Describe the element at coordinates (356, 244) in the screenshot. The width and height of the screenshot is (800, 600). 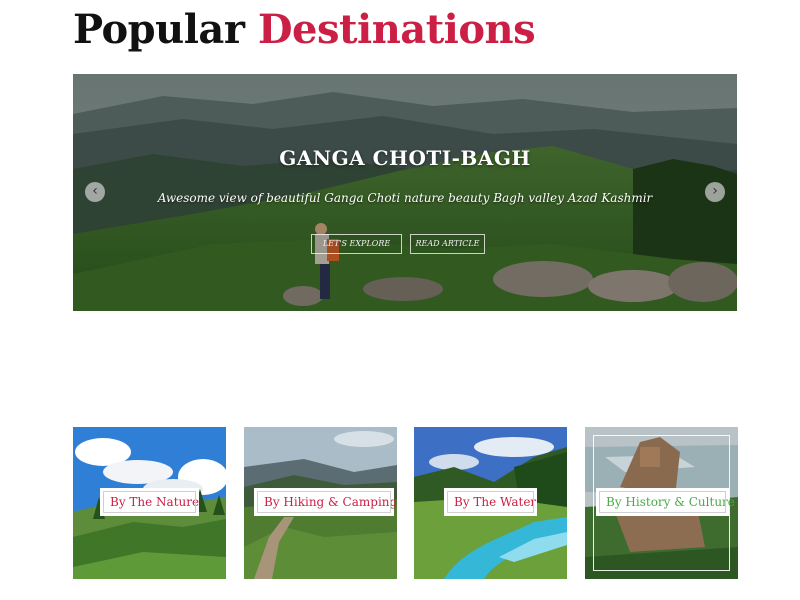
I see `lets-explore-button: LET'S EXPLORE` at that location.